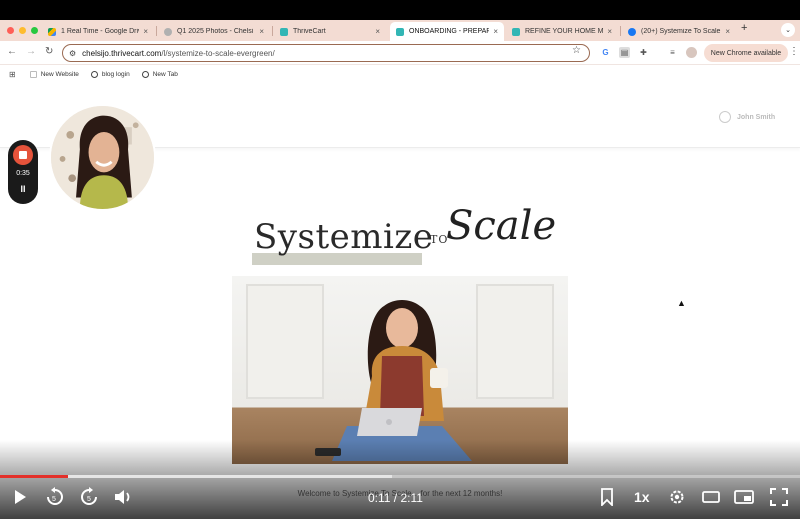 This screenshot has height=519, width=800. I want to click on video-progress-bar, so click(400, 476).